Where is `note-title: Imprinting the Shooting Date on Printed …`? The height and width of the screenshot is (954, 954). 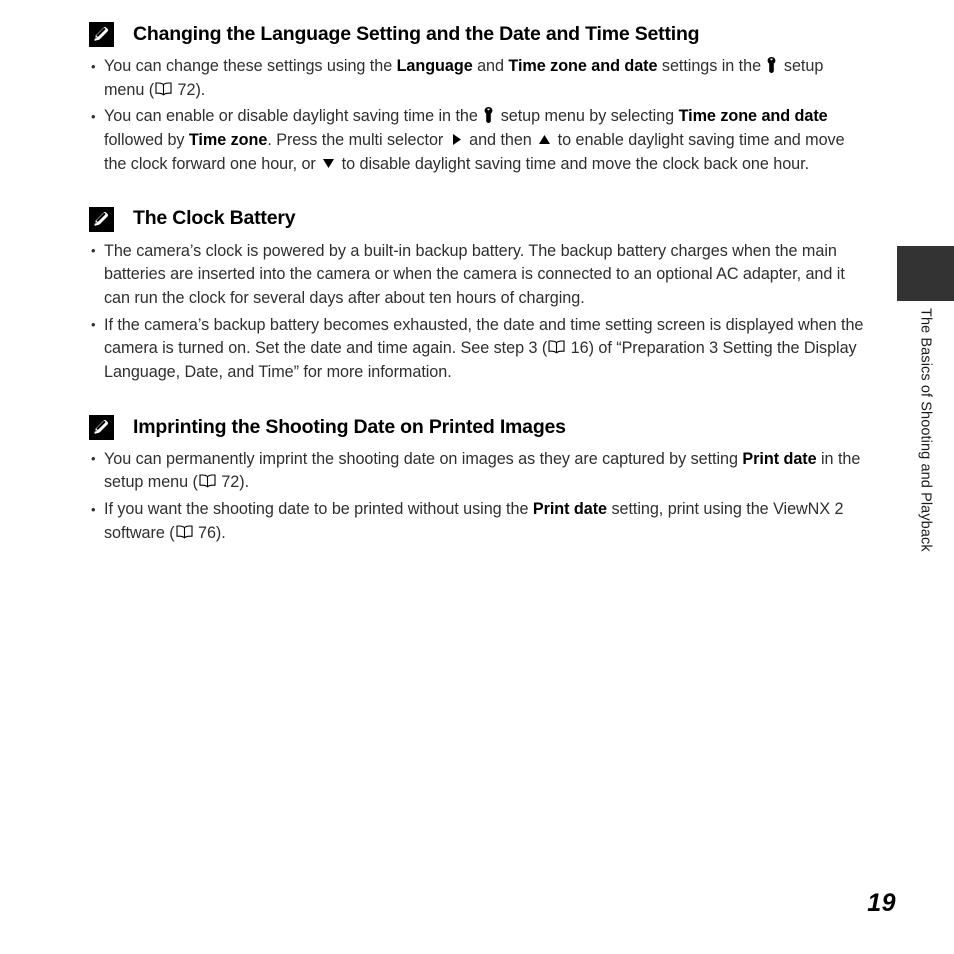
note-title: Imprinting the Shooting Date on Printed … is located at coordinates (349, 426).